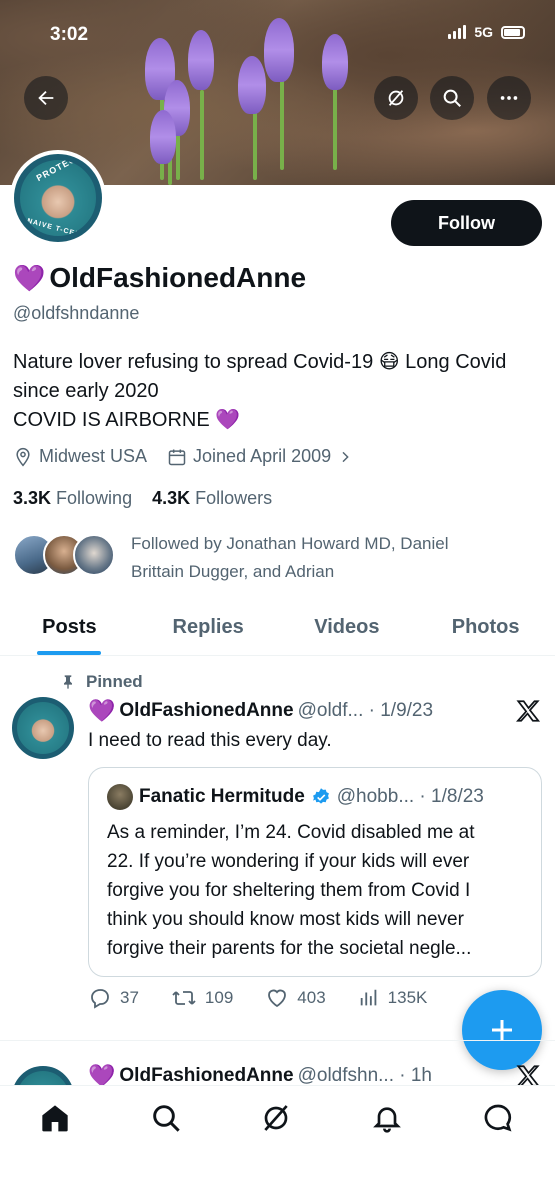 This screenshot has width=555, height=1200. Describe the element at coordinates (59, 229) in the screenshot. I see `avatar-ring-bottom-text: NAIVE T-CELLS` at that location.